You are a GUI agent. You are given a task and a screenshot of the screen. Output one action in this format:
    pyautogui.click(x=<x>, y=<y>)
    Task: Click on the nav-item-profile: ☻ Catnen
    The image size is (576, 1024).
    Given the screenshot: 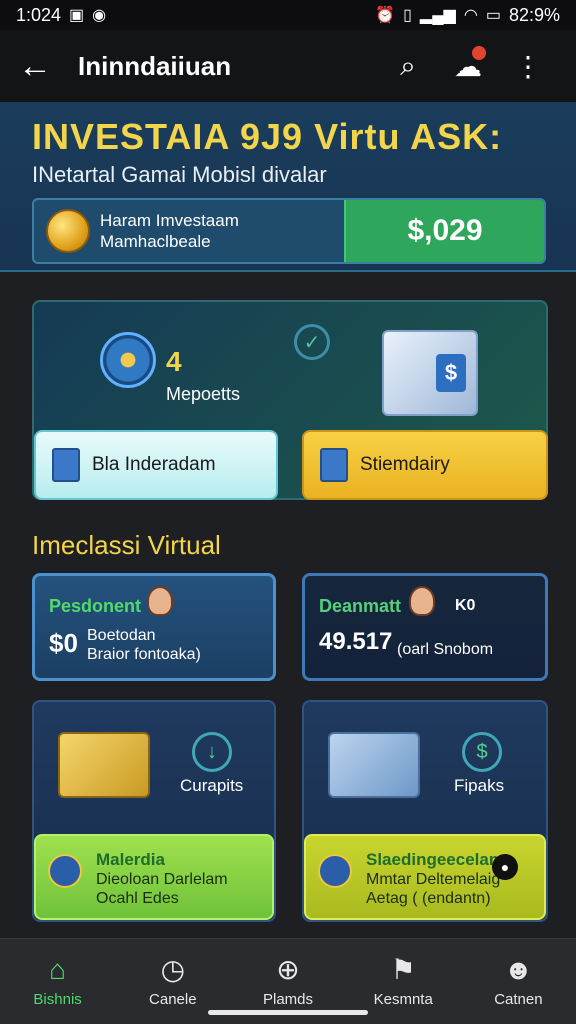 What is the action you would take?
    pyautogui.click(x=518, y=981)
    